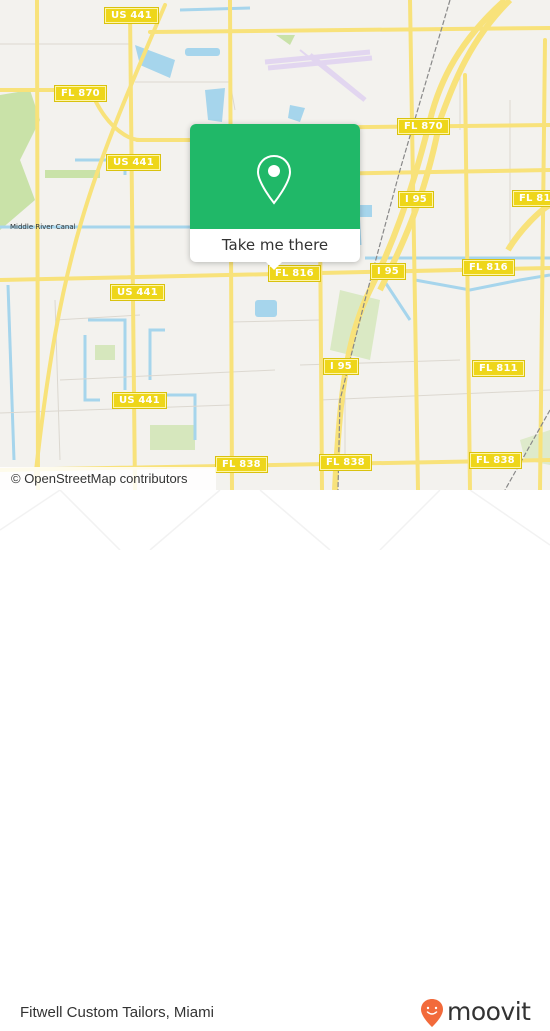 This screenshot has width=550, height=1031. I want to click on airport-runways, so click(318, 75).